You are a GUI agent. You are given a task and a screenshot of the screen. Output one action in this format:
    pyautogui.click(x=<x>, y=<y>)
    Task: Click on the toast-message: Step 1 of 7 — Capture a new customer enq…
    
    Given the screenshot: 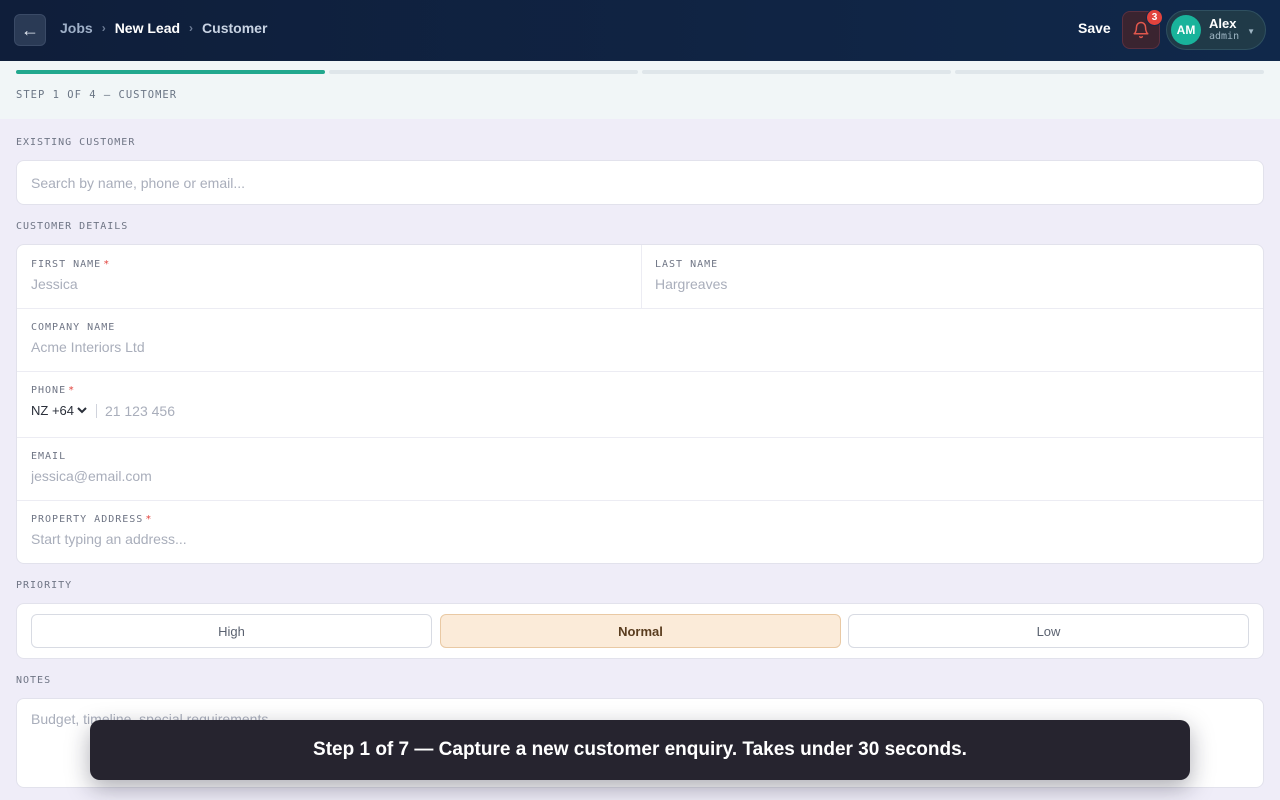 What is the action you would take?
    pyautogui.click(x=640, y=749)
    